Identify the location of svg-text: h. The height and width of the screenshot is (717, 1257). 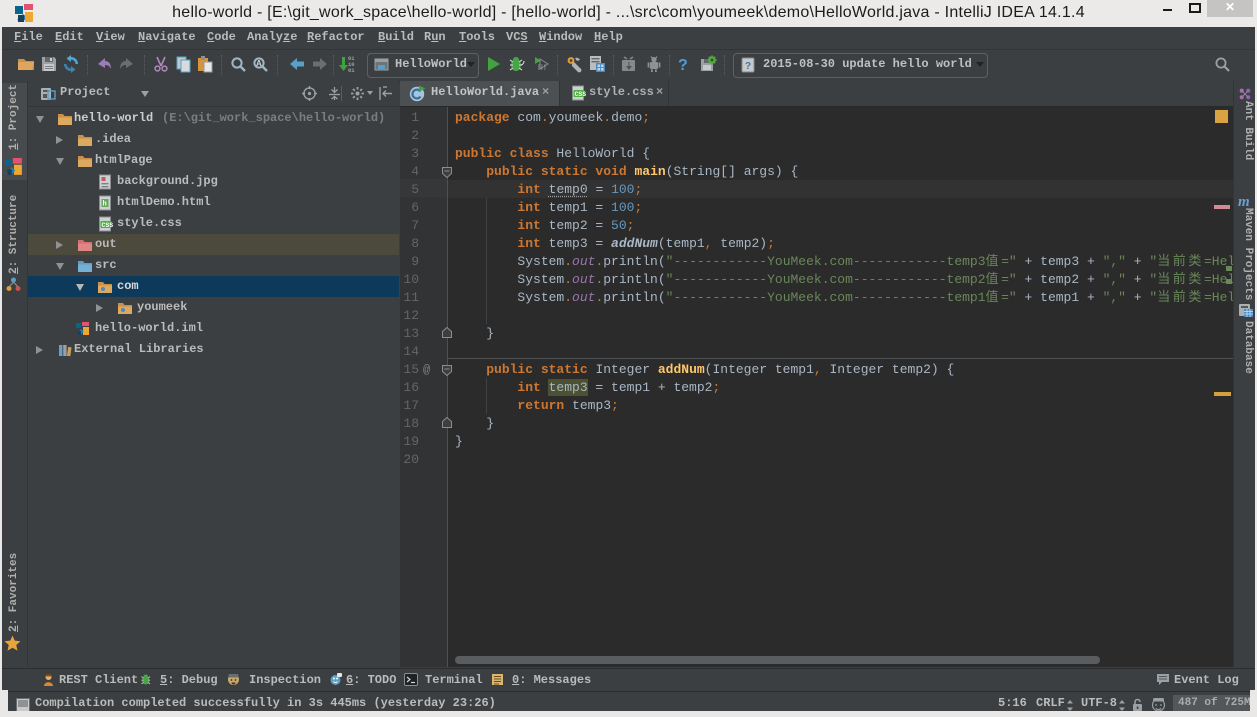
(105, 205).